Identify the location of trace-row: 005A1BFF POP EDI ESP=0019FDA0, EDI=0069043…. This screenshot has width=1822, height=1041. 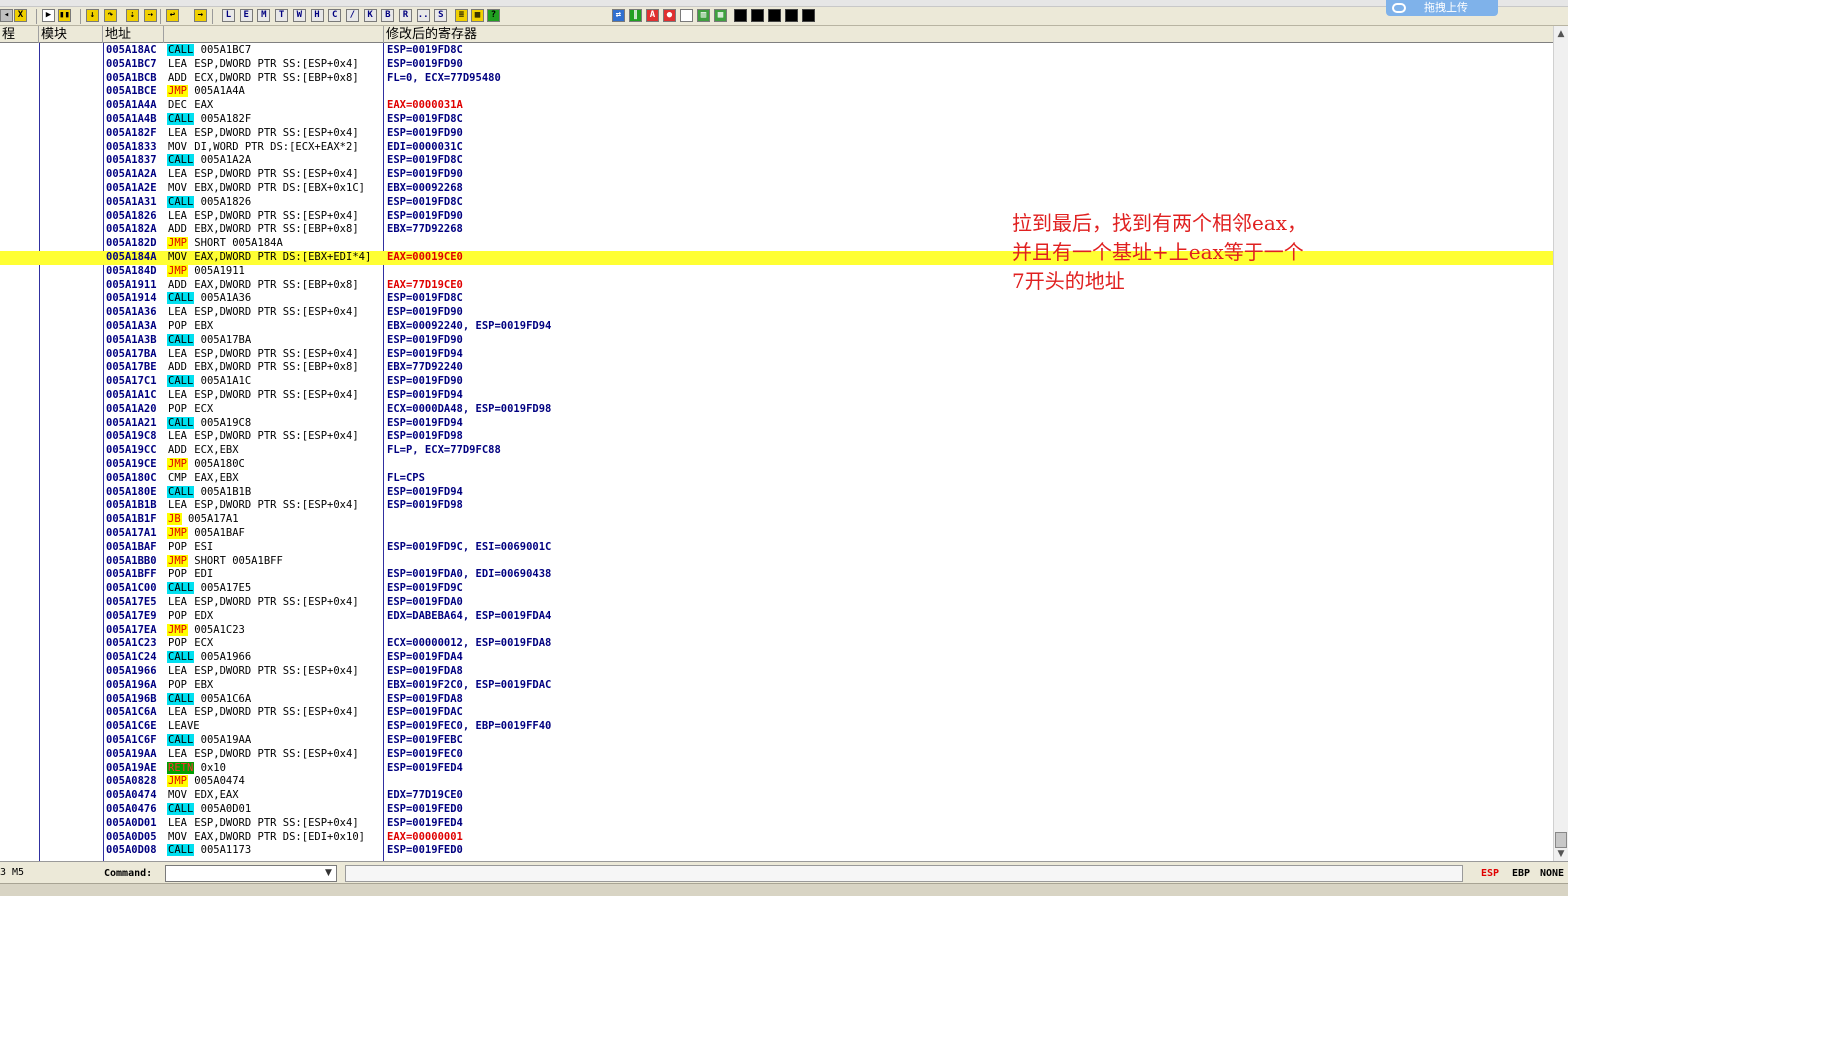
(776, 575).